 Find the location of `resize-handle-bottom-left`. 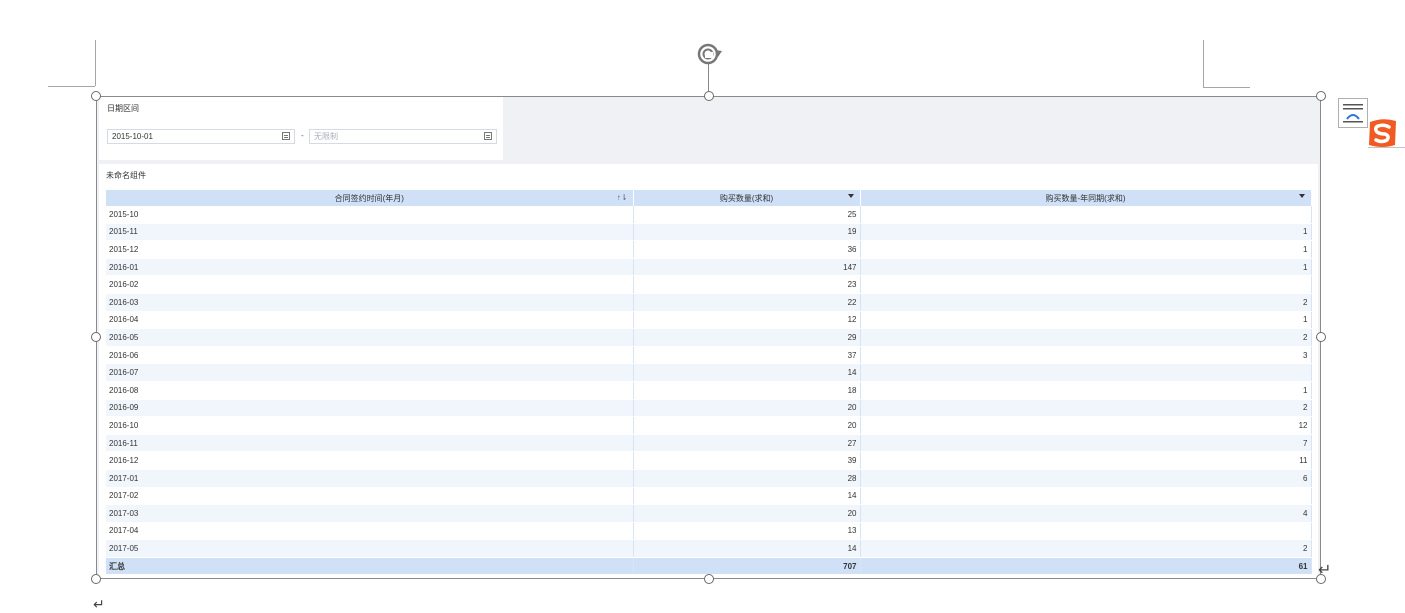

resize-handle-bottom-left is located at coordinates (96, 579).